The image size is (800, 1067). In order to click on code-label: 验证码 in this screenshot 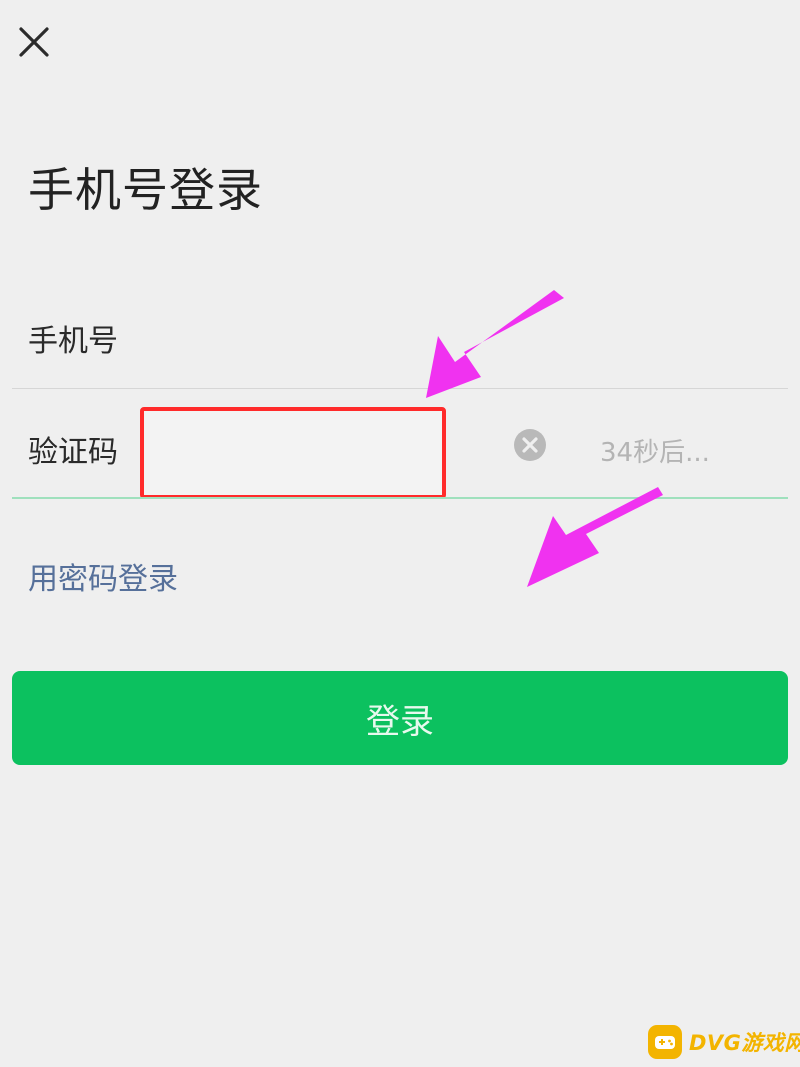, I will do `click(73, 452)`.